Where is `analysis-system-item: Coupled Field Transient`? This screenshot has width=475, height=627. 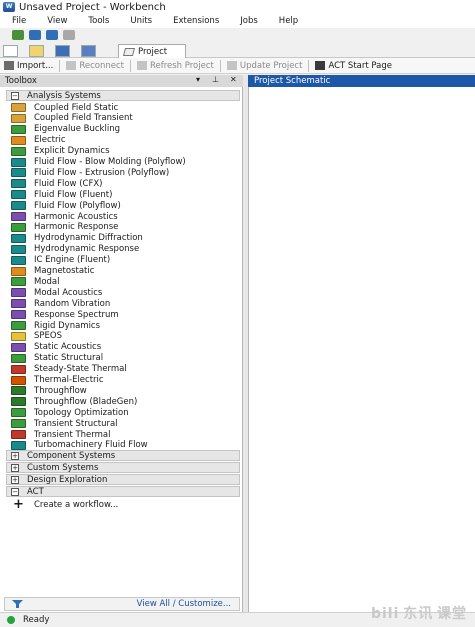
analysis-system-item: Coupled Field Transient is located at coordinates (72, 118).